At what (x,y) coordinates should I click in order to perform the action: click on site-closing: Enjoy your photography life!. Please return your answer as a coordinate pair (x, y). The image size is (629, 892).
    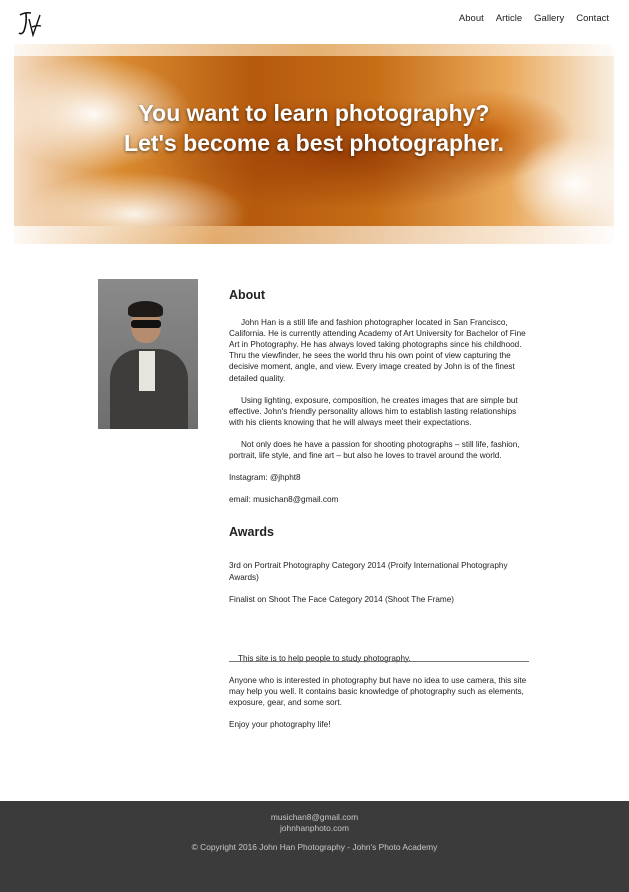
    Looking at the image, I should click on (280, 725).